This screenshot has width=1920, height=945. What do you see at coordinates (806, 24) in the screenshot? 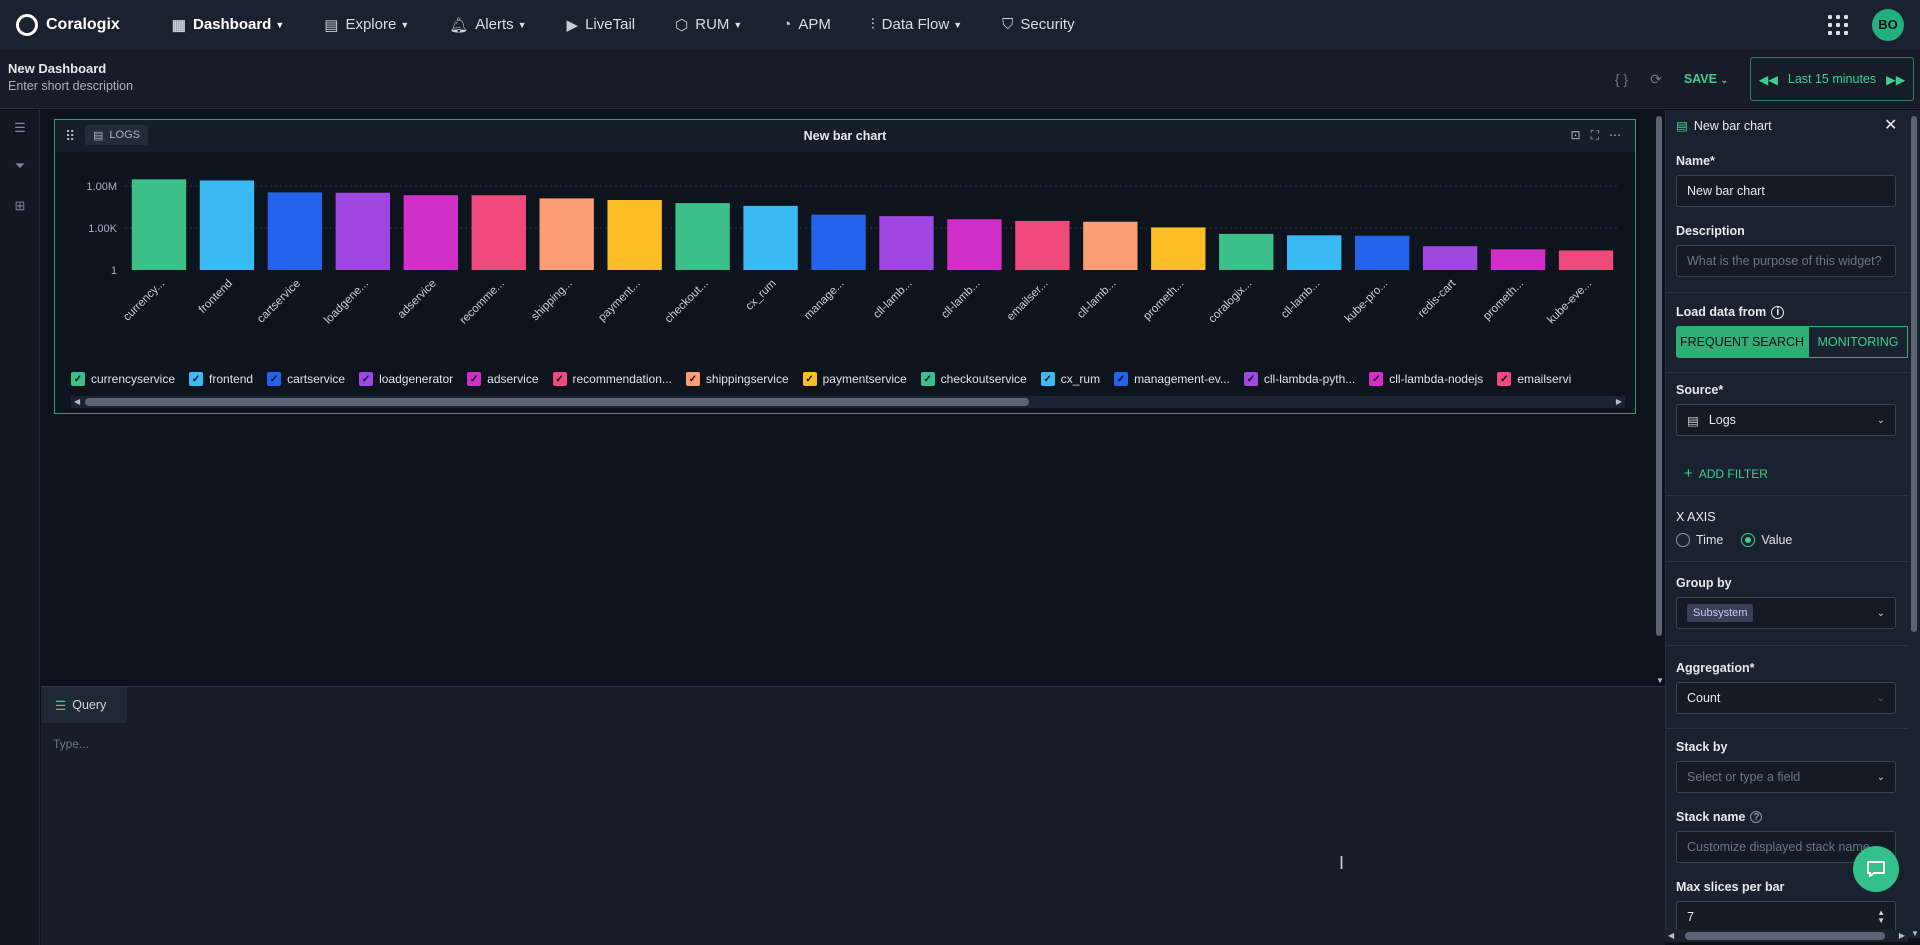
I see `nav-item-apm: ◔ APM` at bounding box center [806, 24].